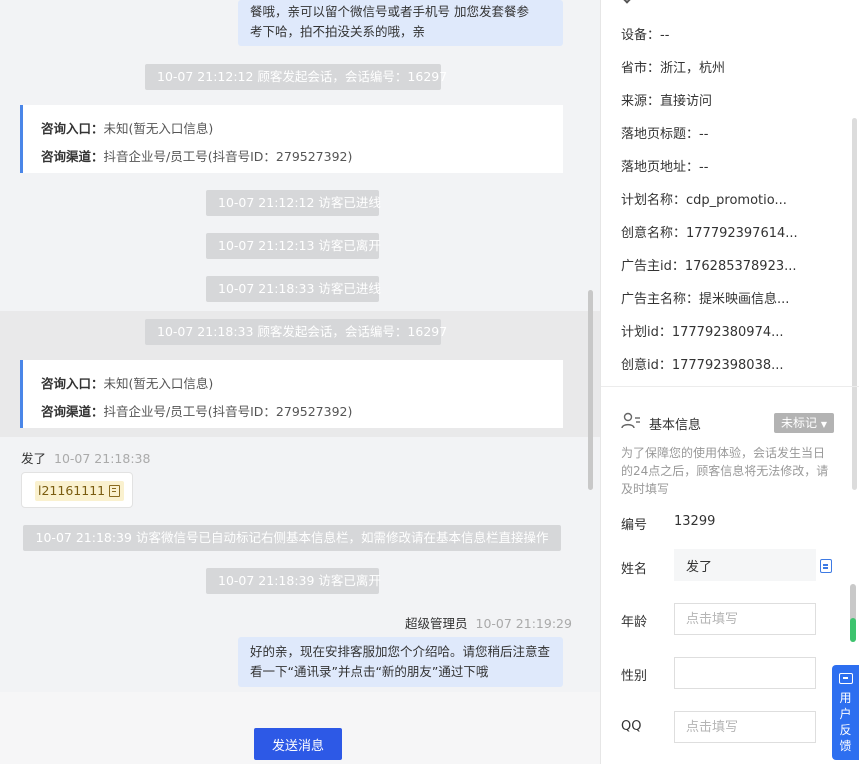  I want to click on edit-hint: 为了保障您的使用体验，会话发生当日的24点之后，顾客信息将无法修改，请及时填写, so click(725, 471).